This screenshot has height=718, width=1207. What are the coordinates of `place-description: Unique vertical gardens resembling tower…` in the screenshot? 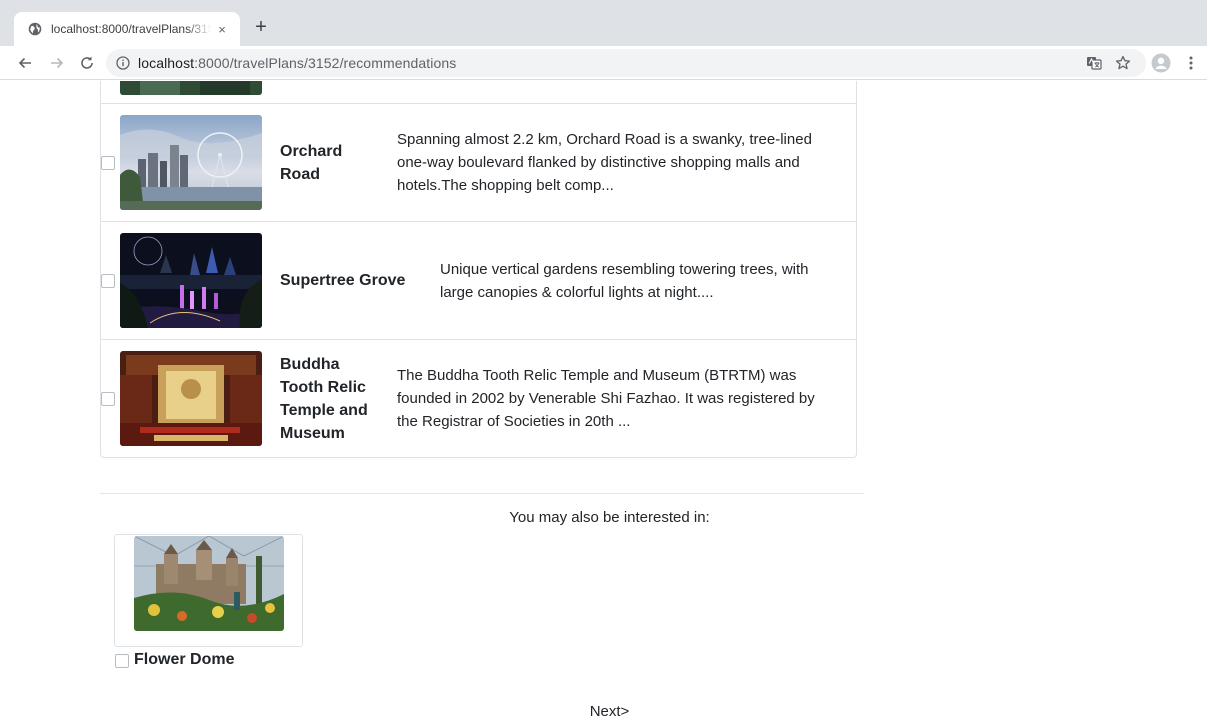 It's located at (624, 281).